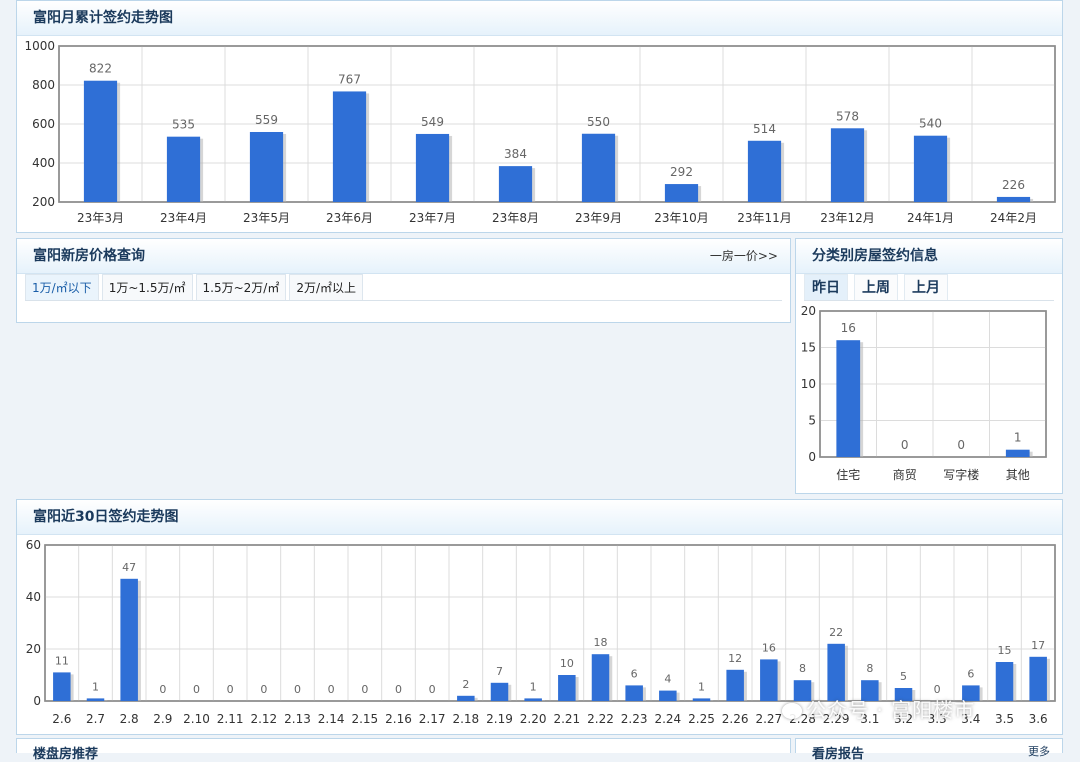 The width and height of the screenshot is (1080, 762). What do you see at coordinates (129, 719) in the screenshot?
I see `x-tick-label: 2.8` at bounding box center [129, 719].